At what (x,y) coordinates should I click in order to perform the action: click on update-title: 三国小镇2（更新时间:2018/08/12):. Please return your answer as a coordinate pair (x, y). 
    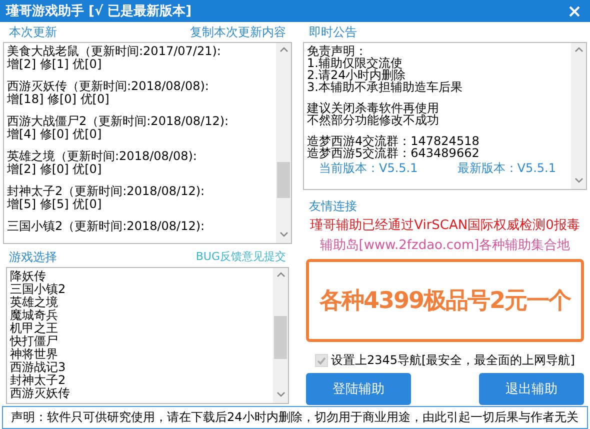
    Looking at the image, I should click on (106, 226).